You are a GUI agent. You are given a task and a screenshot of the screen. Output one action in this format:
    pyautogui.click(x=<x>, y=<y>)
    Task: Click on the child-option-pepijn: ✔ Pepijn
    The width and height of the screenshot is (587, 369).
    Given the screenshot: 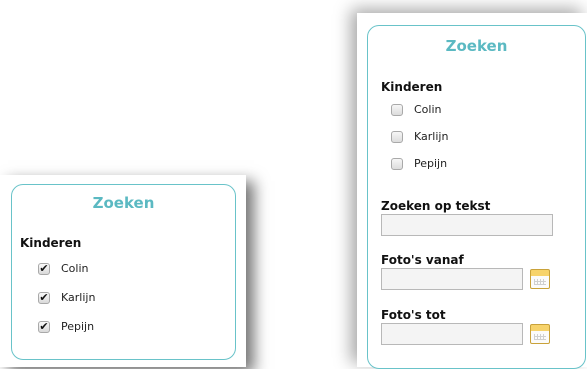 What is the action you would take?
    pyautogui.click(x=66, y=326)
    